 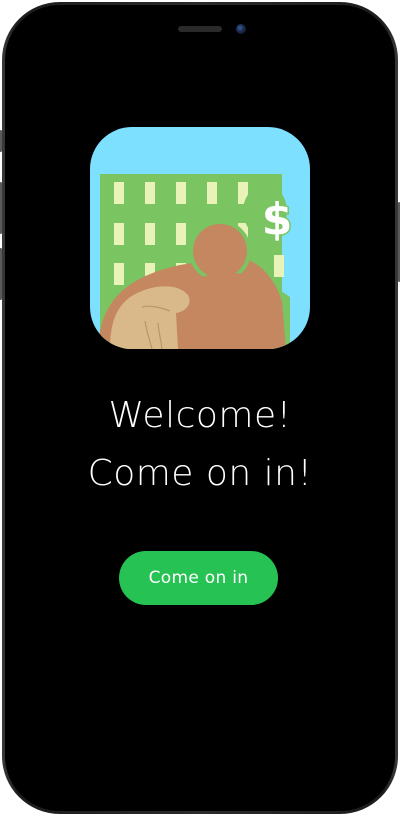 What do you see at coordinates (200, 29) in the screenshot?
I see `earpiece-speaker` at bounding box center [200, 29].